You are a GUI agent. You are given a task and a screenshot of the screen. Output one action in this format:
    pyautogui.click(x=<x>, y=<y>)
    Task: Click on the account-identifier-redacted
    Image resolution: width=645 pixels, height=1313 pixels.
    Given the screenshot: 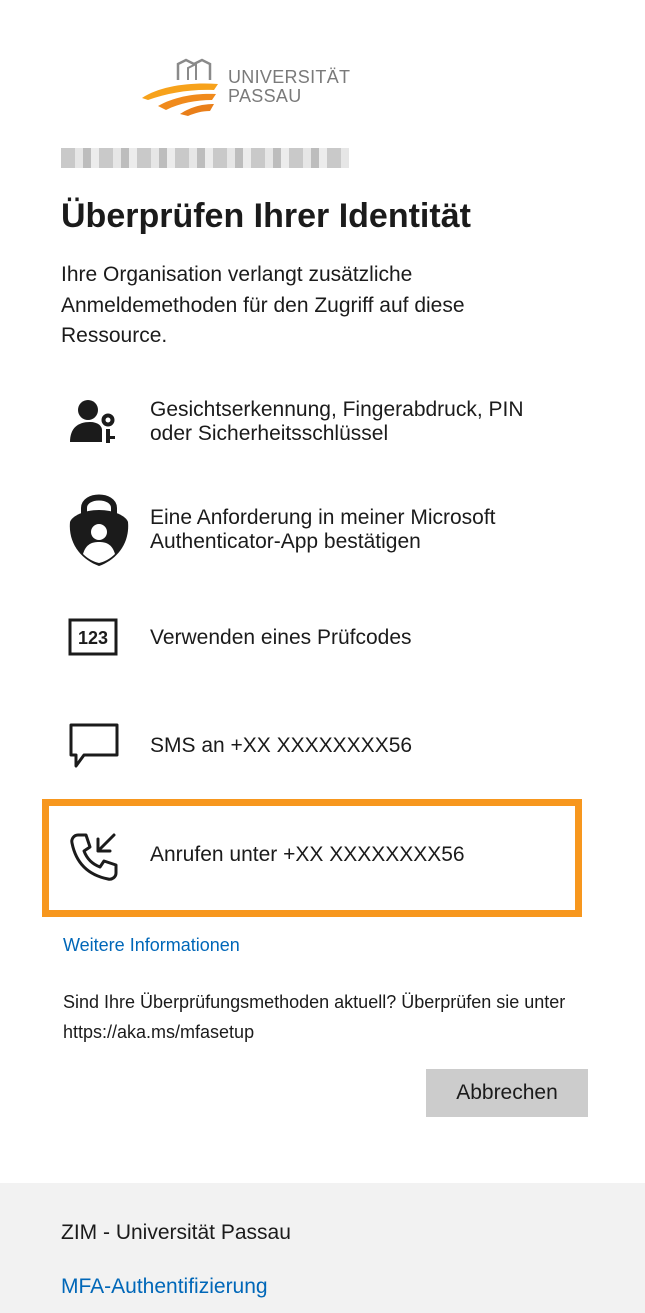 What is the action you would take?
    pyautogui.click(x=205, y=158)
    